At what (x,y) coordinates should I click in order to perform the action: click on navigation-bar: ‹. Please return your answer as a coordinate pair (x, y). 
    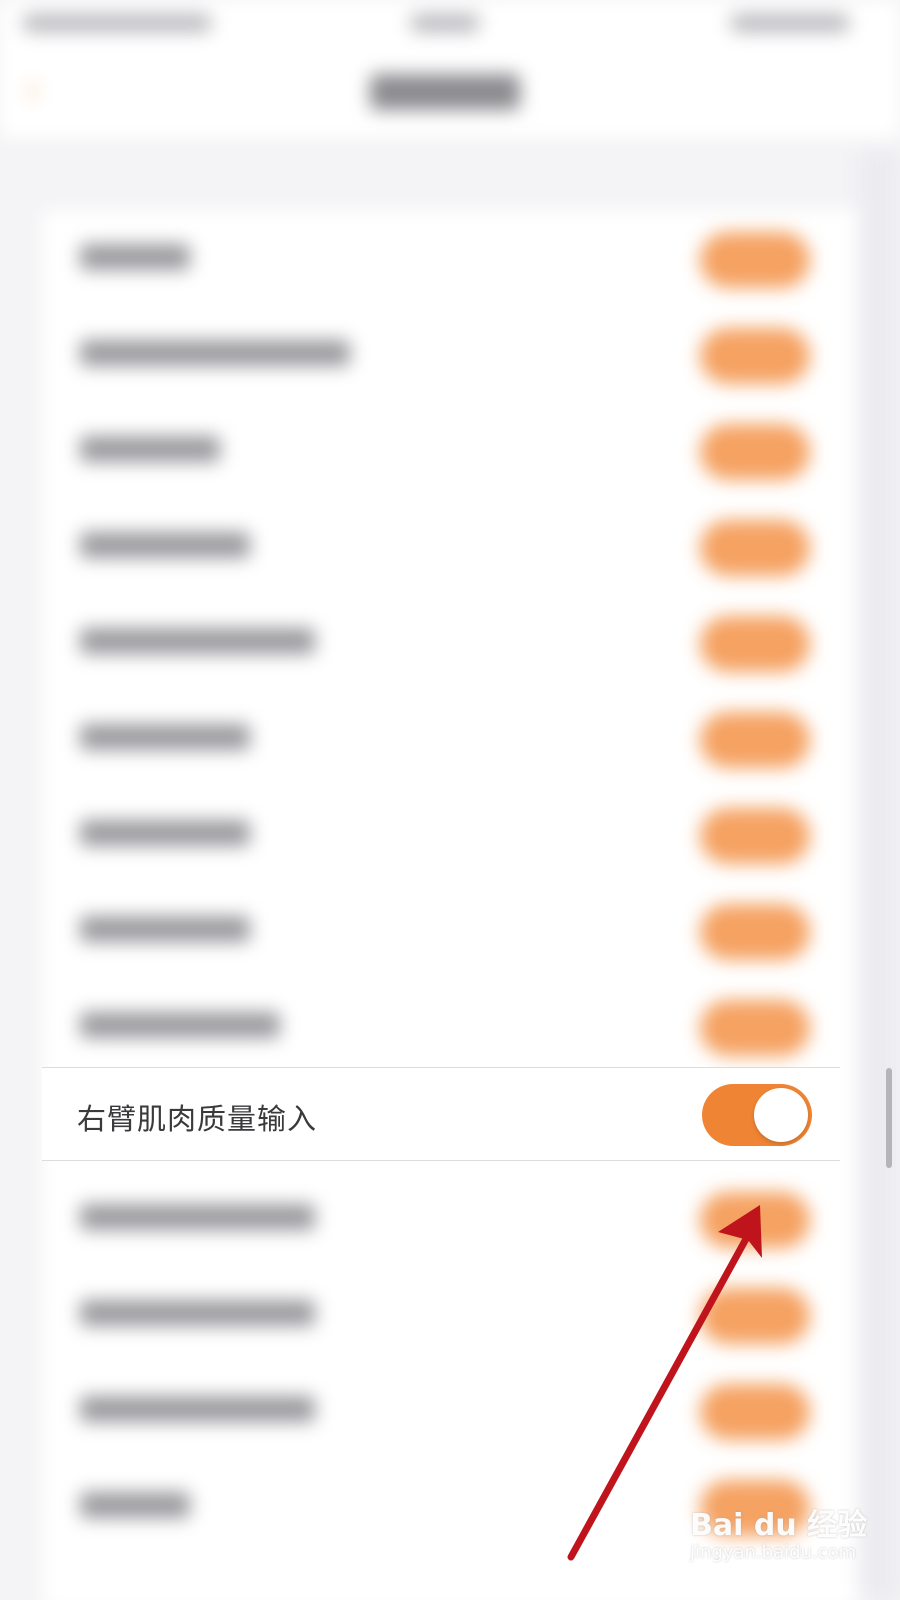
    Looking at the image, I should click on (450, 93).